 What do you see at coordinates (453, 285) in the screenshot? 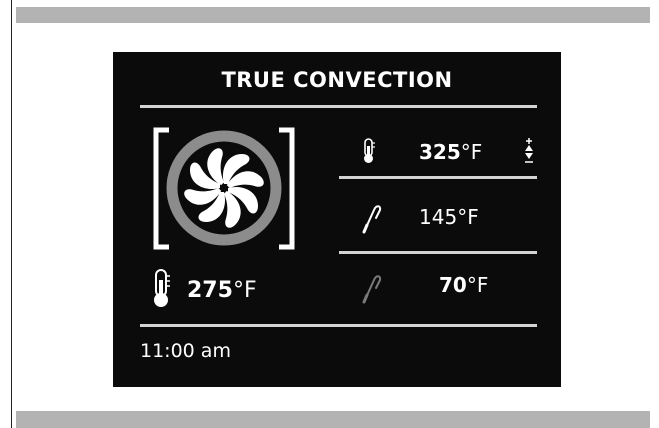
I see `probe-current-value: 70` at bounding box center [453, 285].